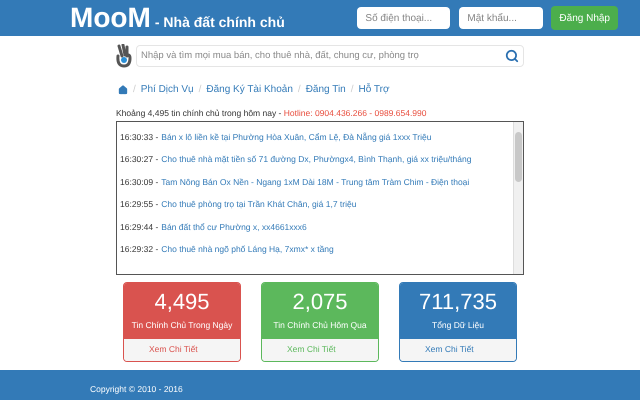 The width and height of the screenshot is (640, 400). I want to click on breadcrumb-link: Phí Dịch Vụ, so click(167, 89).